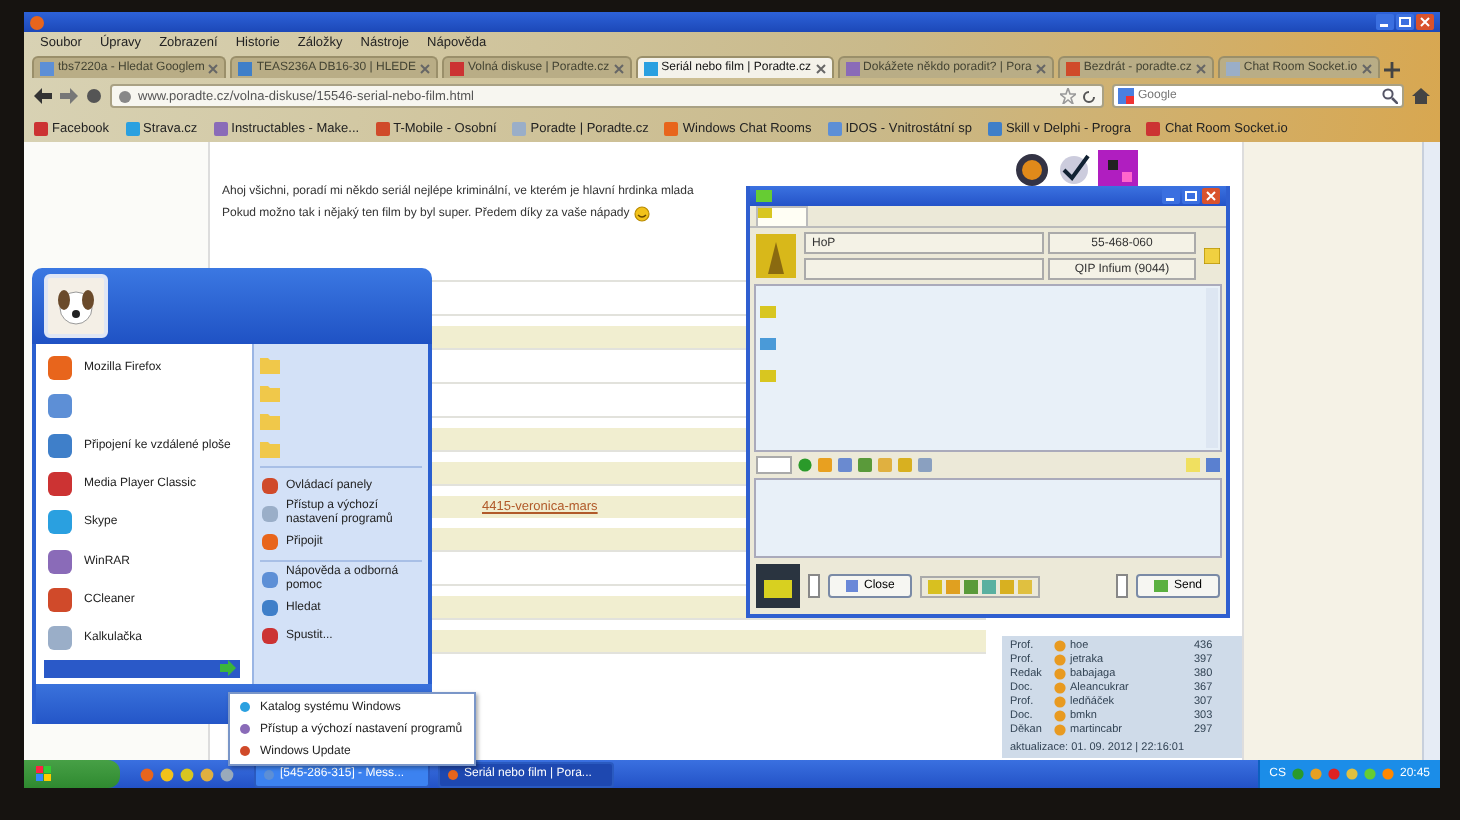  Describe the element at coordinates (1032, 170) in the screenshot. I see `award-badge-icon` at that location.